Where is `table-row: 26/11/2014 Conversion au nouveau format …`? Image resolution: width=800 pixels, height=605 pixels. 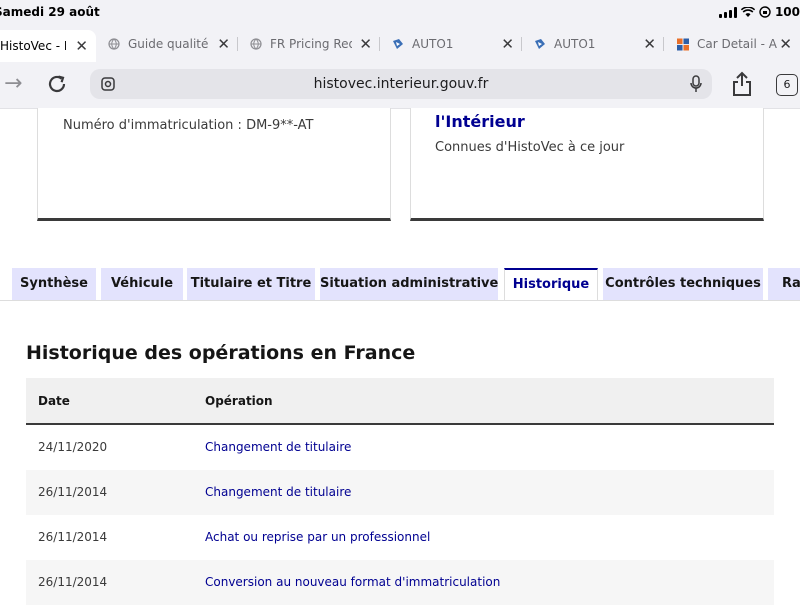 table-row: 26/11/2014 Conversion au nouveau format … is located at coordinates (400, 582).